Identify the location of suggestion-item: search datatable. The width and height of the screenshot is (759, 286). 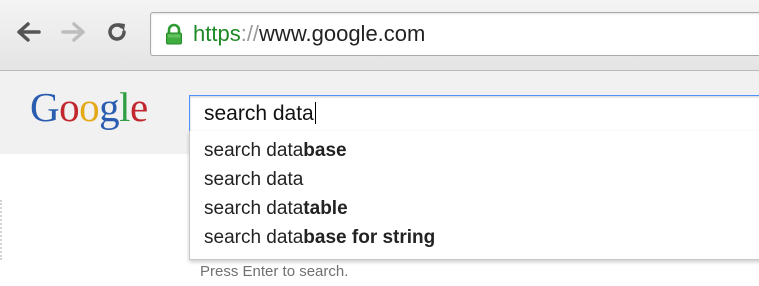
(276, 209).